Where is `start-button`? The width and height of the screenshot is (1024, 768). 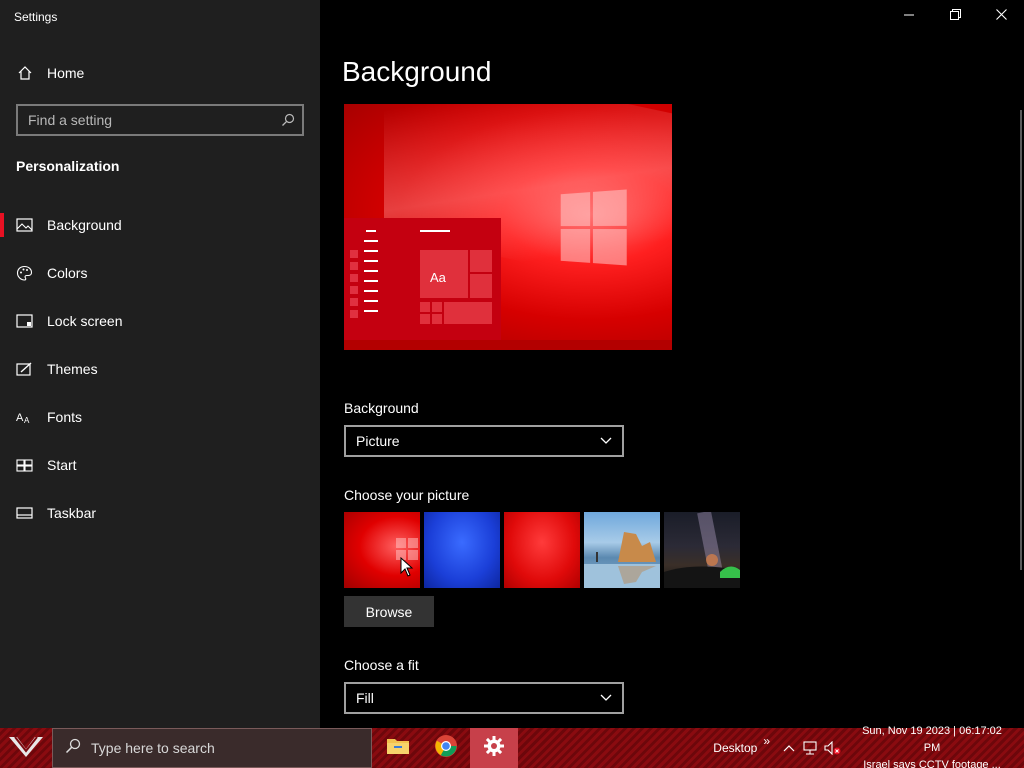
start-button is located at coordinates (26, 748).